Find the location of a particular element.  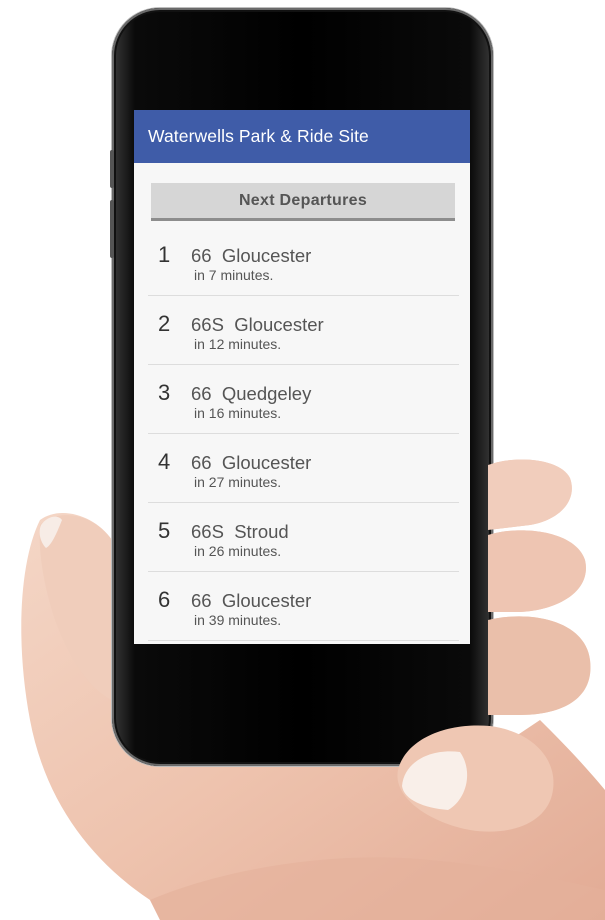

departure-rank: 4 is located at coordinates (164, 461).